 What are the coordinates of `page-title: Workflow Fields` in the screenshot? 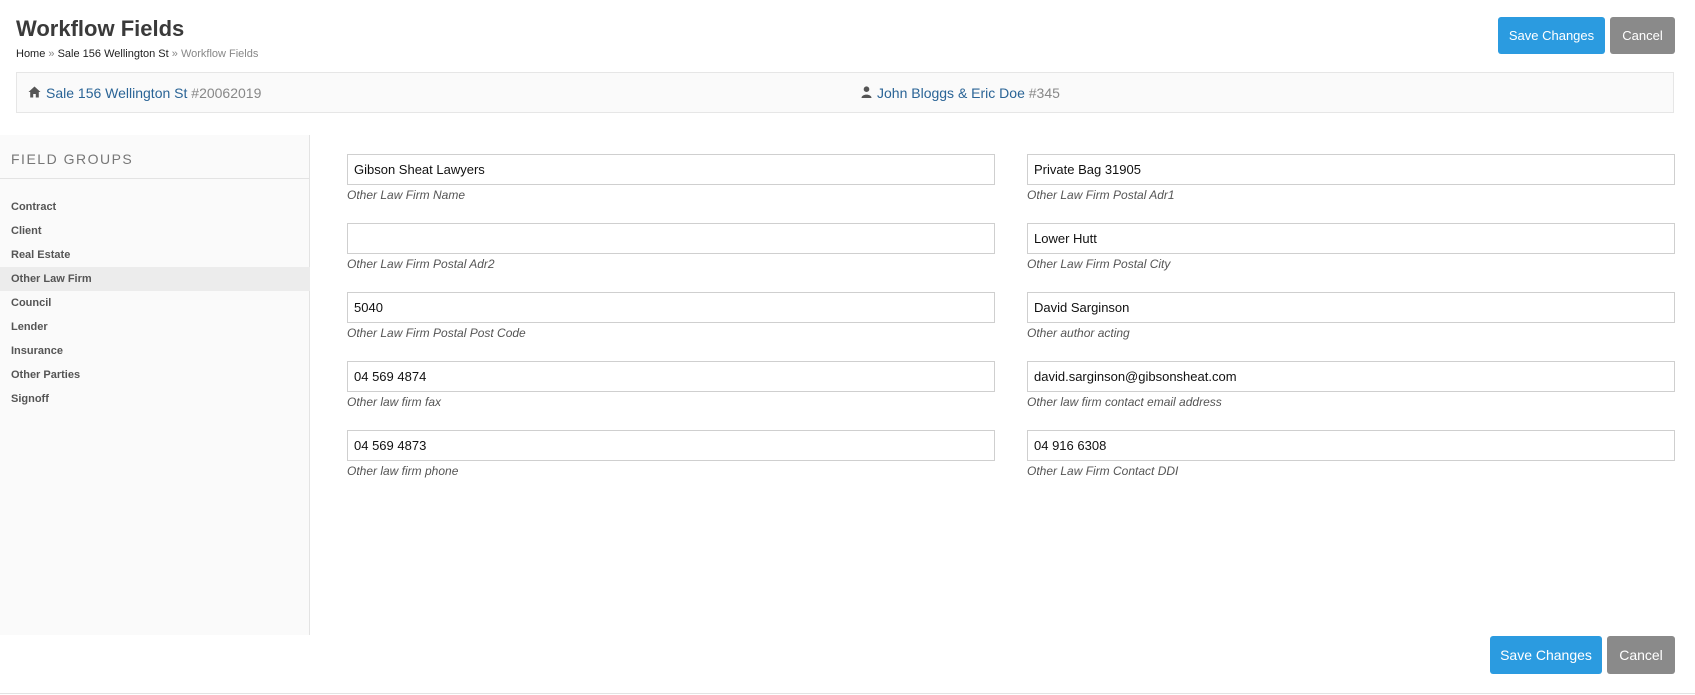 It's located at (100, 28).